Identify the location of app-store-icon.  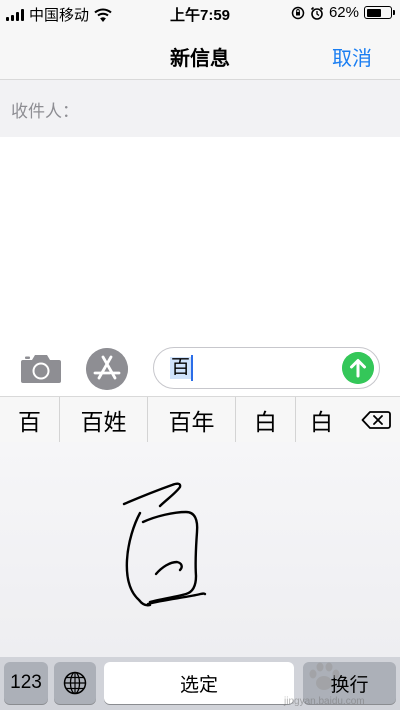
(107, 369).